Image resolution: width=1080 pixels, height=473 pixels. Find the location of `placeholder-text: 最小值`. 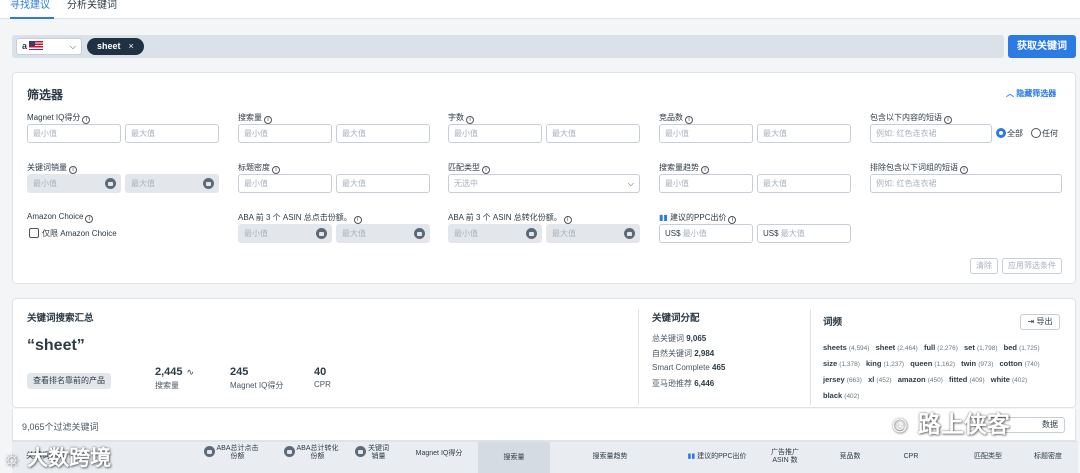

placeholder-text: 最小值 is located at coordinates (256, 233).